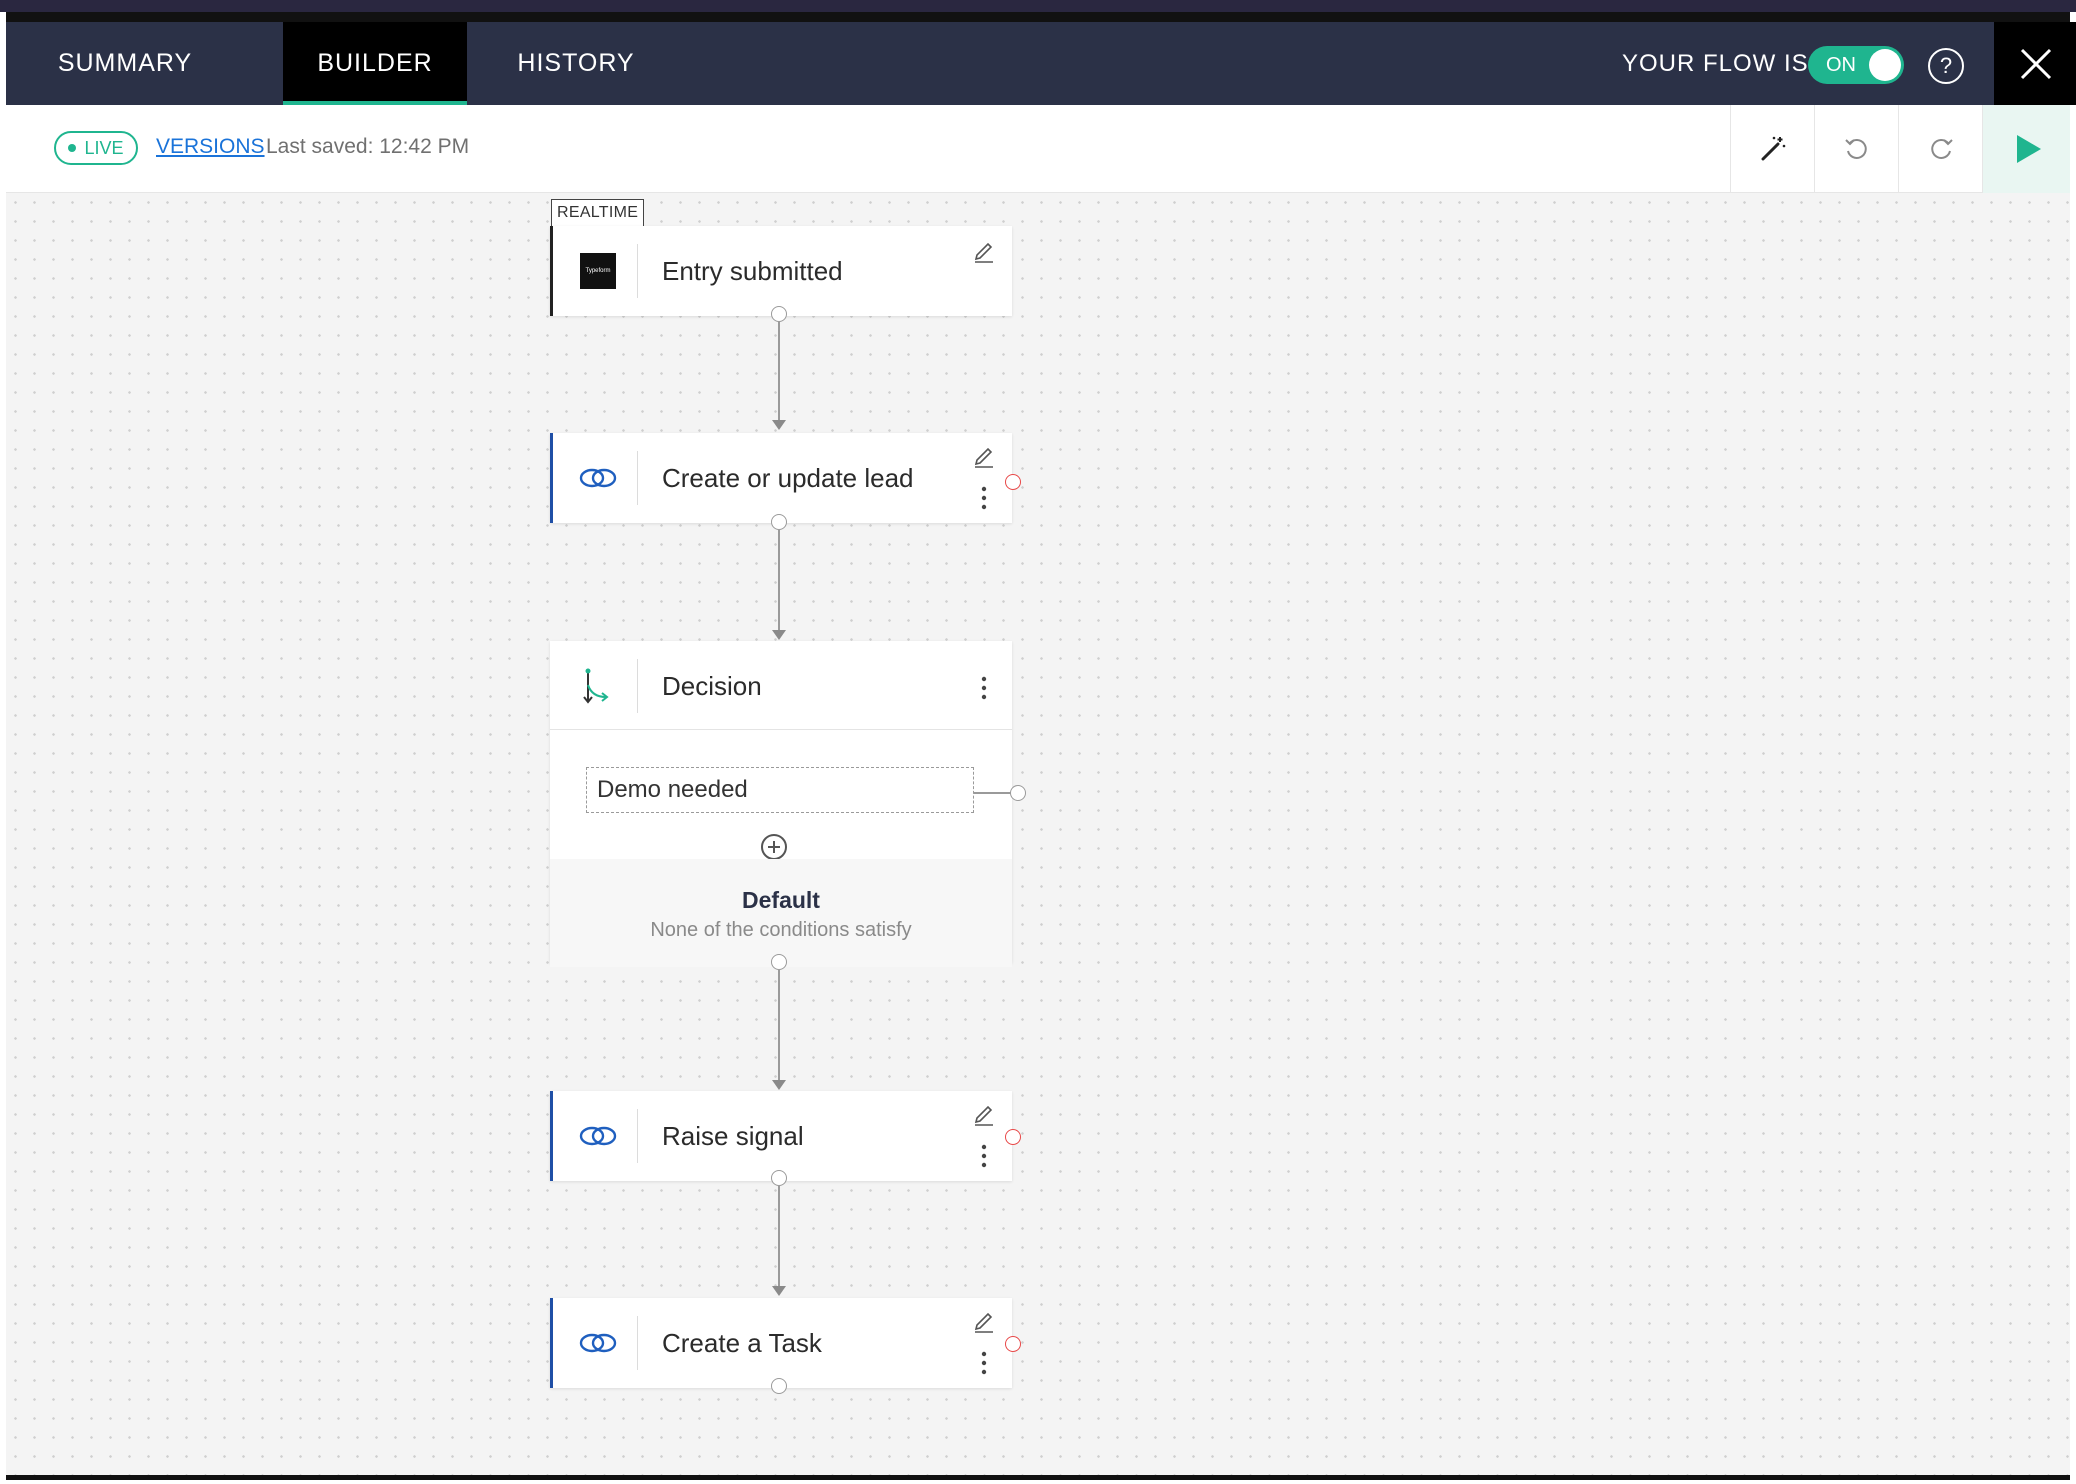 The image size is (2076, 1484). Describe the element at coordinates (1841, 65) in the screenshot. I see `toggle-label: ON` at that location.